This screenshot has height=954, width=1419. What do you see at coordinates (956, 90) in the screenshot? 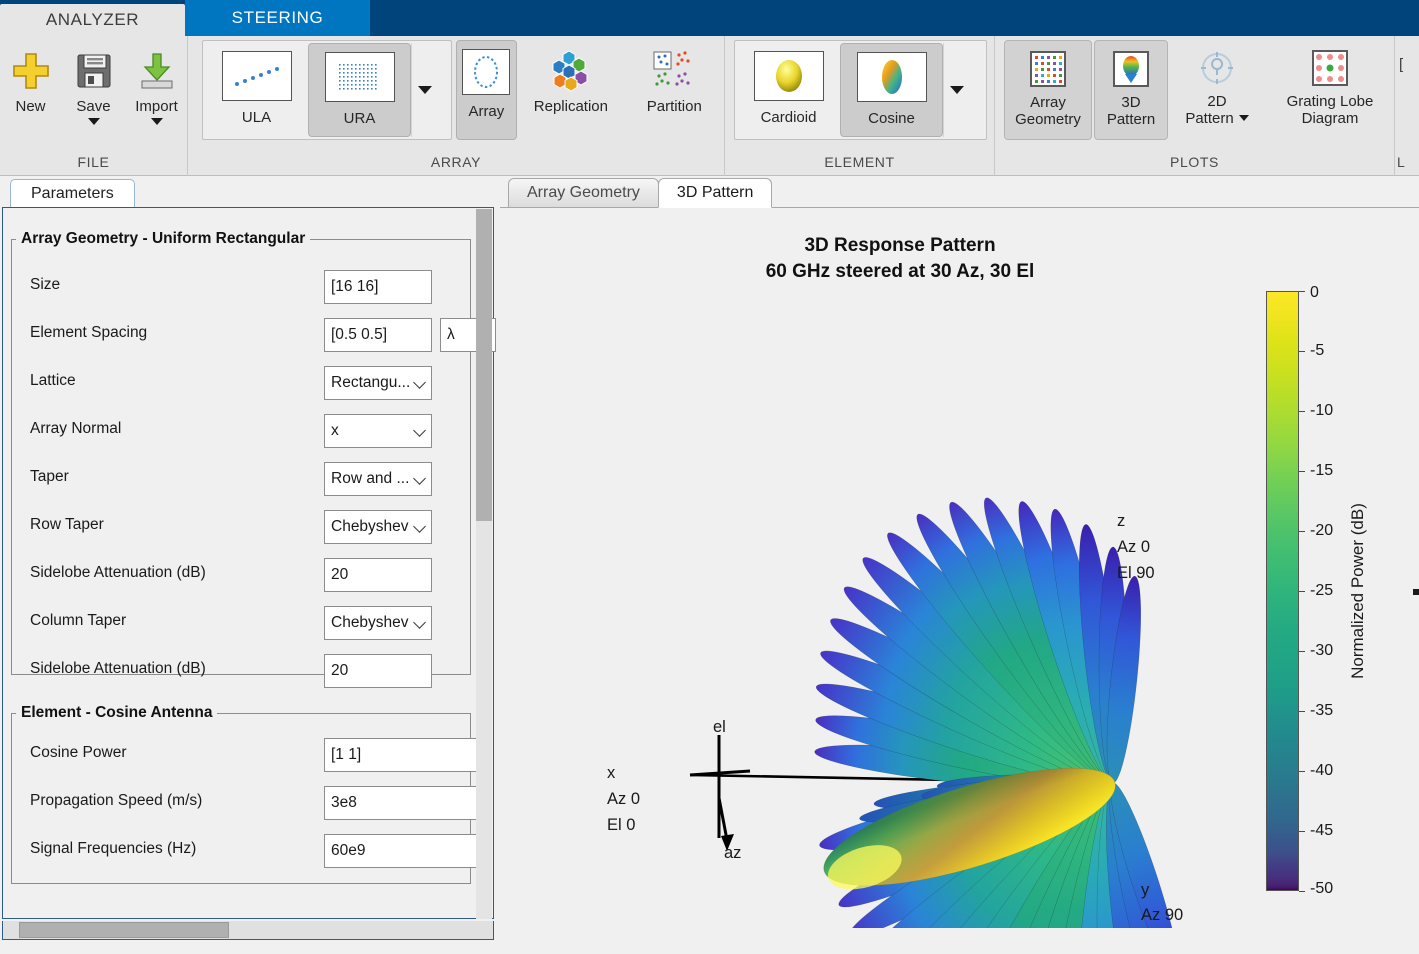
I see `element-gallery-chevron-down-icon` at bounding box center [956, 90].